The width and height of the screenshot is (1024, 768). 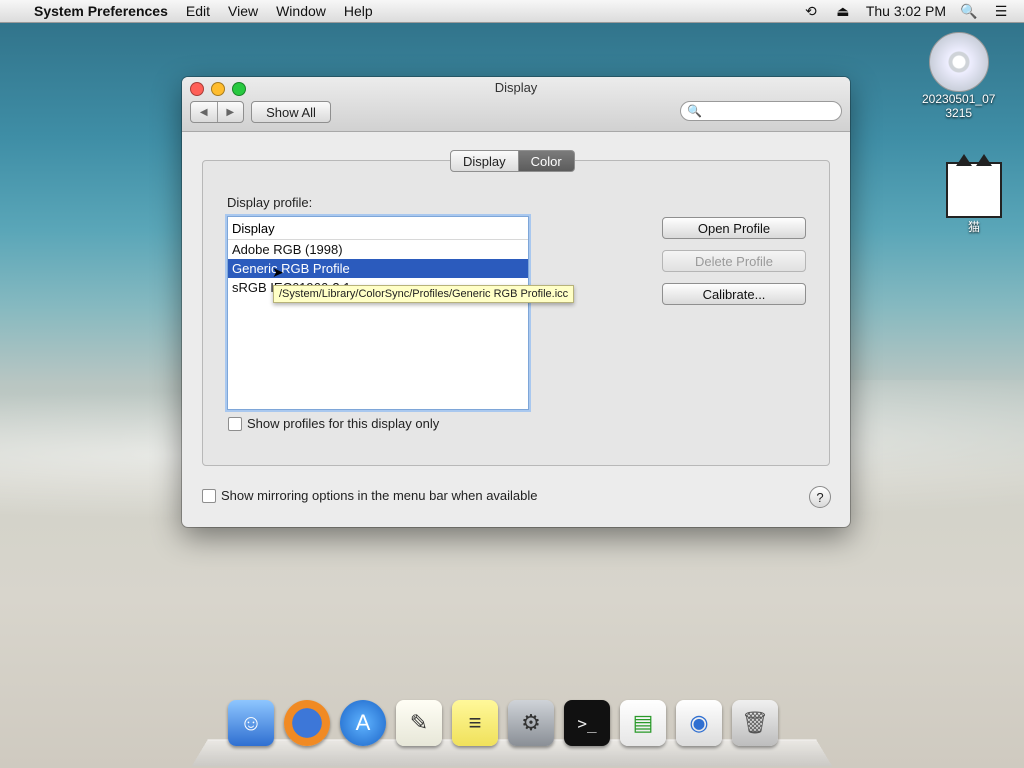 What do you see at coordinates (343, 423) in the screenshot?
I see `display-only-label: Show profiles for this display only` at bounding box center [343, 423].